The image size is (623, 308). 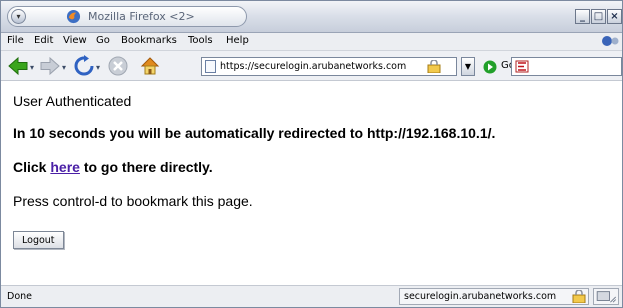 I want to click on direct-link-suffix: to go there directly., so click(x=146, y=167).